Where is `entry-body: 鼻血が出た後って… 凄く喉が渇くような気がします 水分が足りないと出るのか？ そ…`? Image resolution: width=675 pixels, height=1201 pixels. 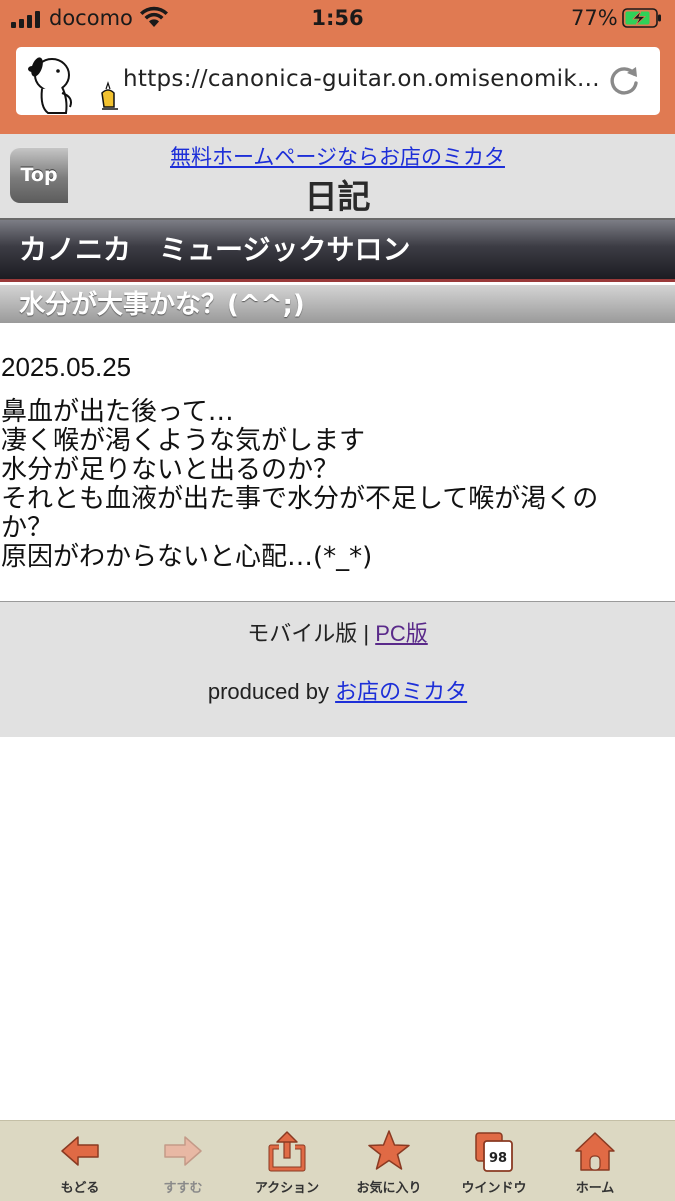
entry-body: 鼻血が出た後って… 凄く喉が渇くような気がします 水分が足りないと出るのか？ そ… is located at coordinates (336, 485).